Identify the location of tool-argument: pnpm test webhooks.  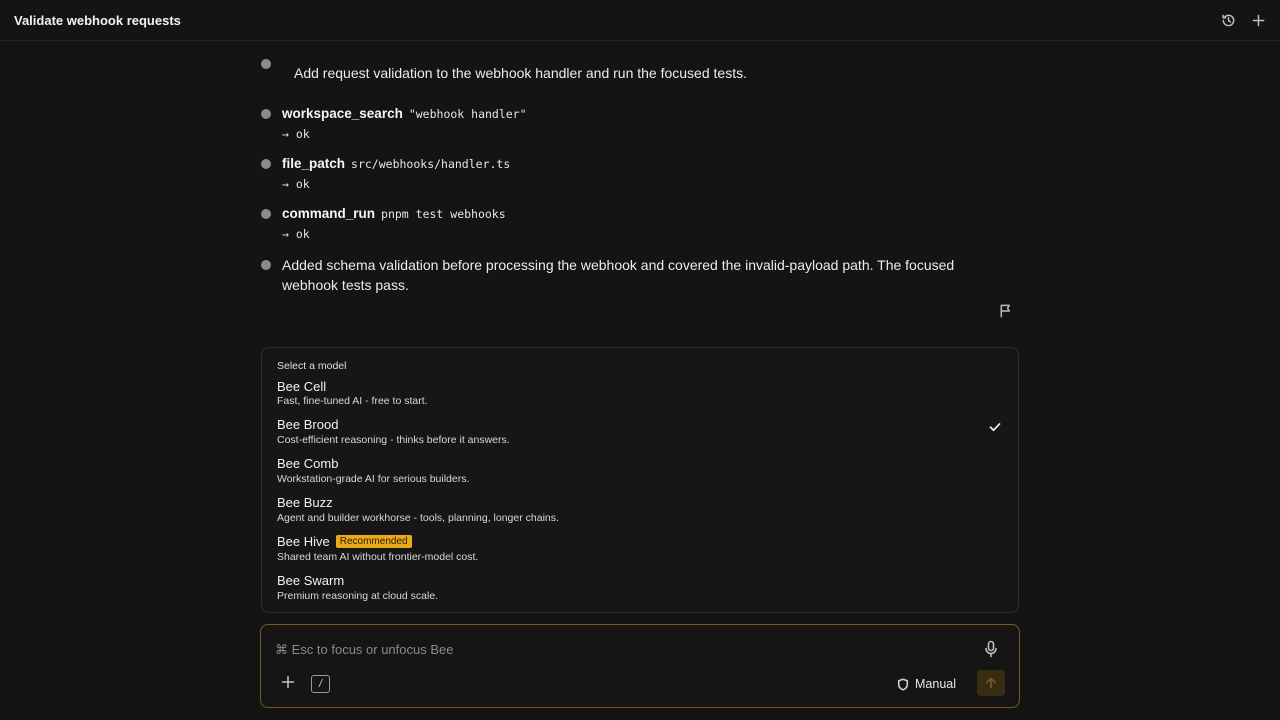
(443, 214).